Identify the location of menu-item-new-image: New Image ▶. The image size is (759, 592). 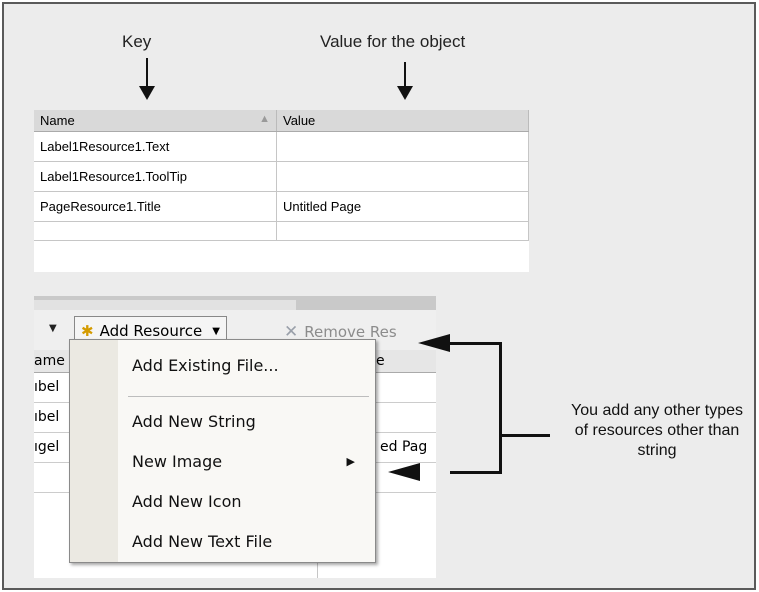
(253, 461).